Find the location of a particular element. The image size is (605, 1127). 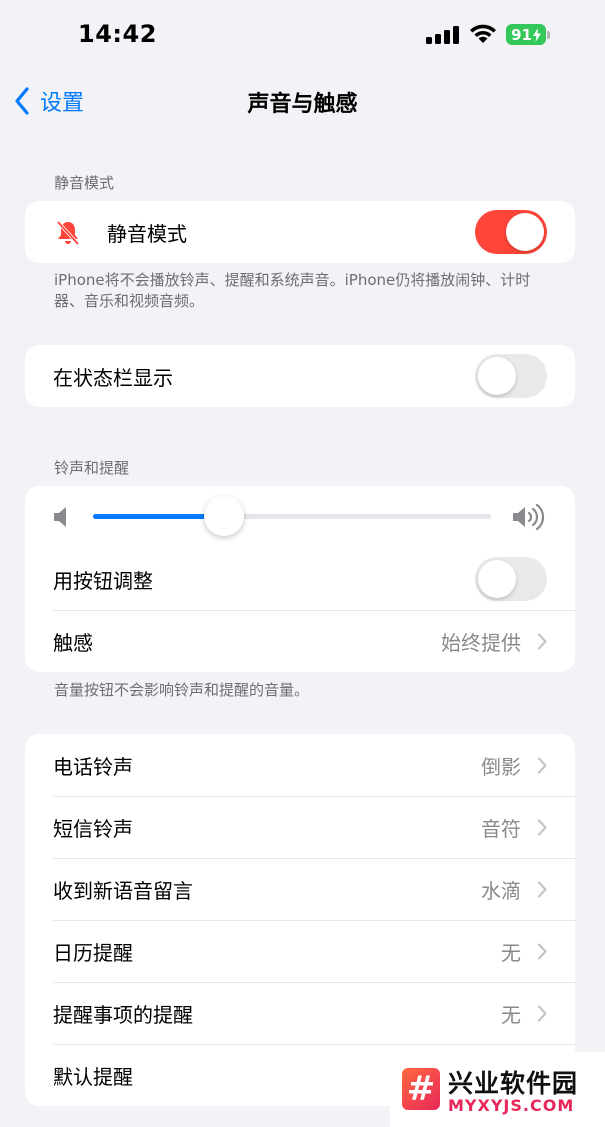

row-value: 水滴 is located at coordinates (501, 890).